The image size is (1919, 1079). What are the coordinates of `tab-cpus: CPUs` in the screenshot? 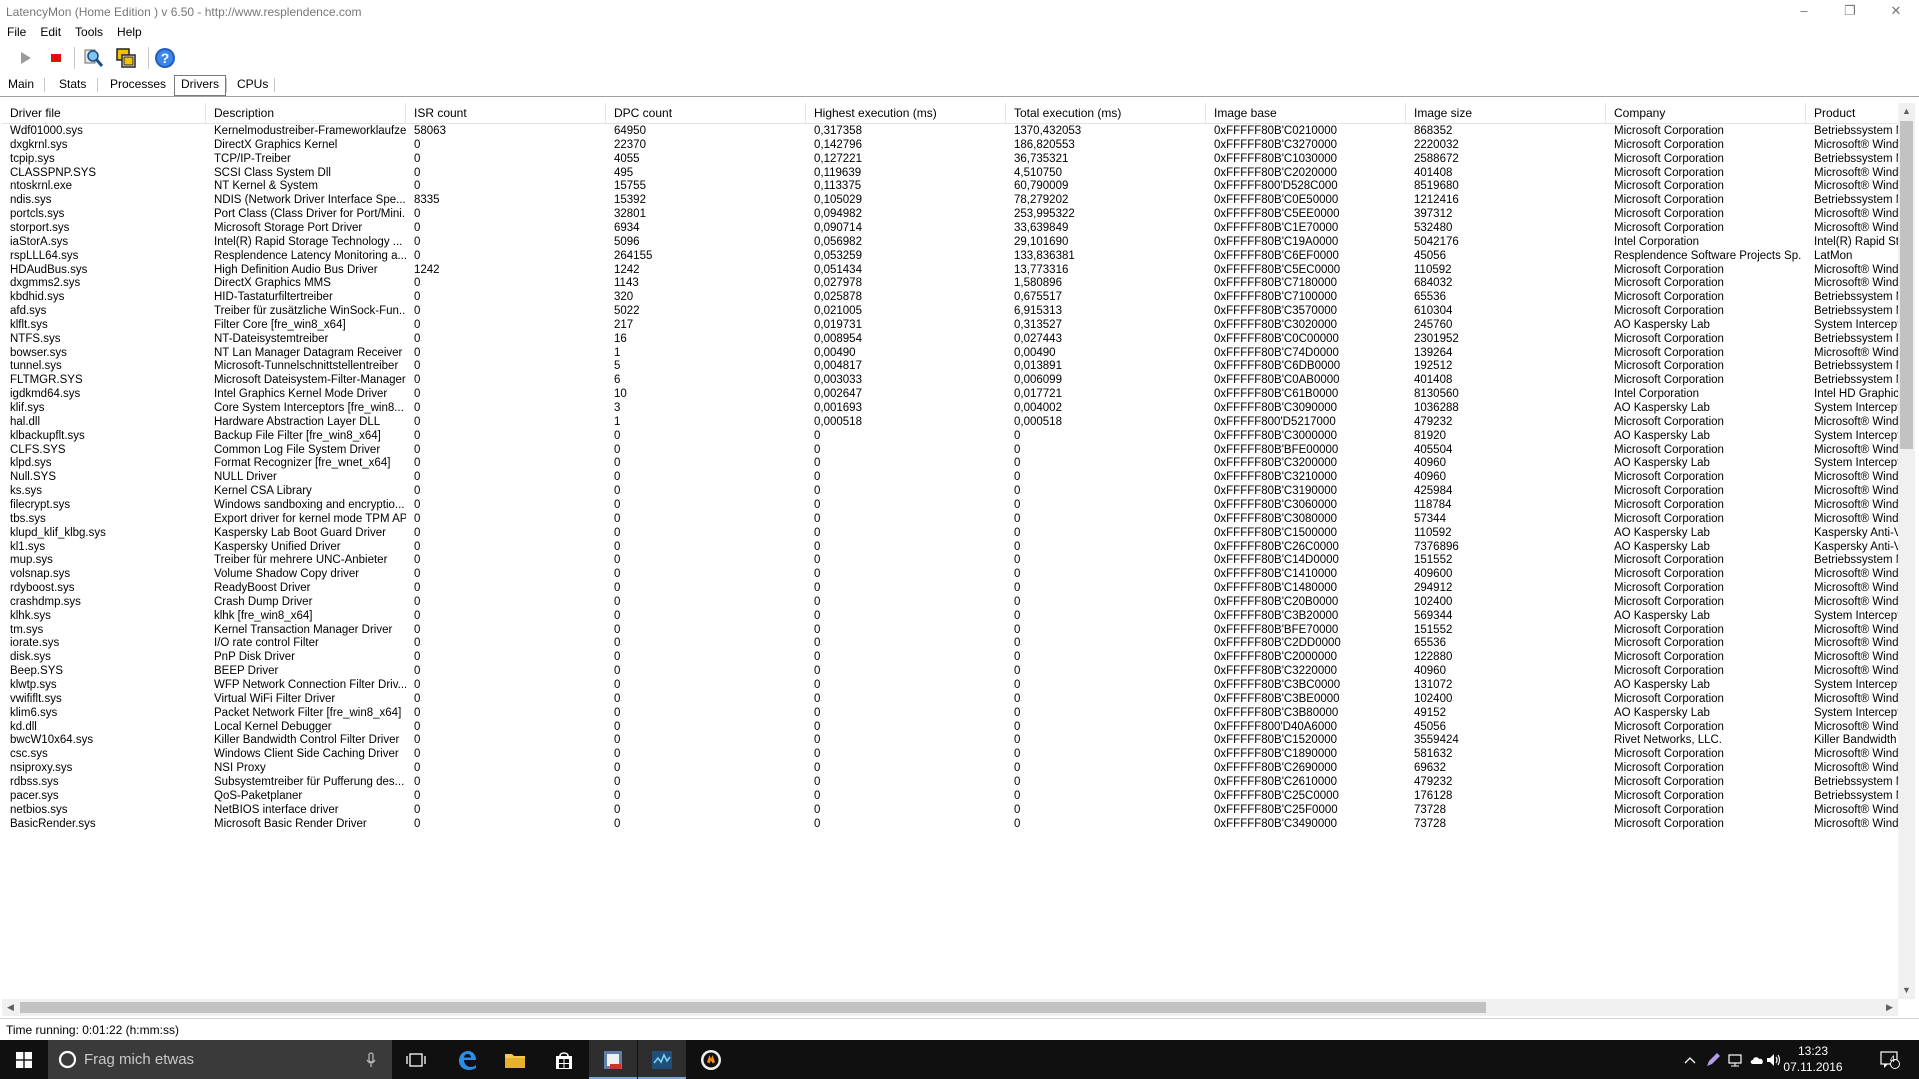 It's located at (252, 85).